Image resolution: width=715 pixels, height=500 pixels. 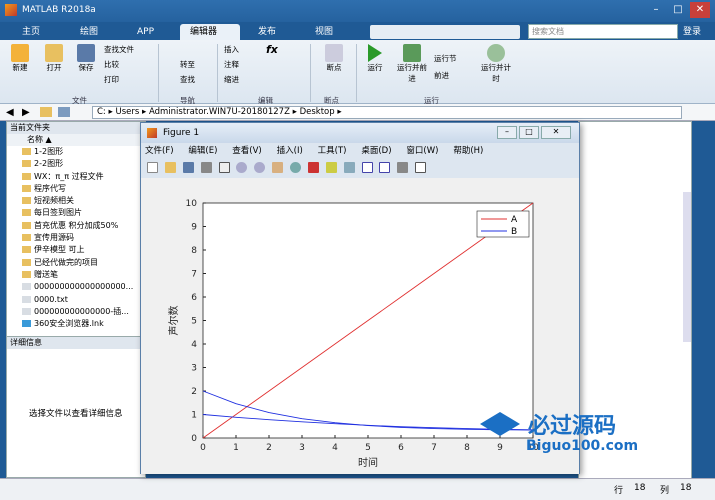 What do you see at coordinates (76, 213) in the screenshot?
I see `list-item: 每日签到图片` at bounding box center [76, 213].